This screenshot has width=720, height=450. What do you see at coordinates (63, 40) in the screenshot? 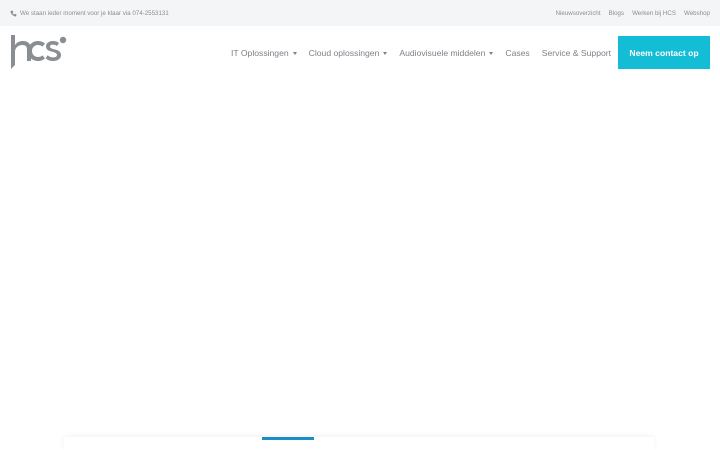
I see `logo-dot` at bounding box center [63, 40].